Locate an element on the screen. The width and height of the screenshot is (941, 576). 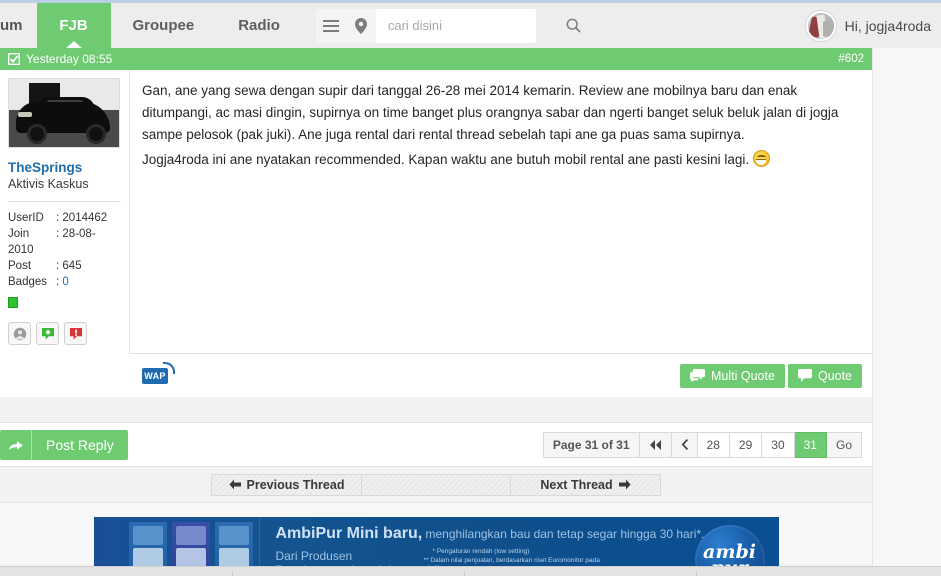
previous-page-icon is located at coordinates (684, 444).